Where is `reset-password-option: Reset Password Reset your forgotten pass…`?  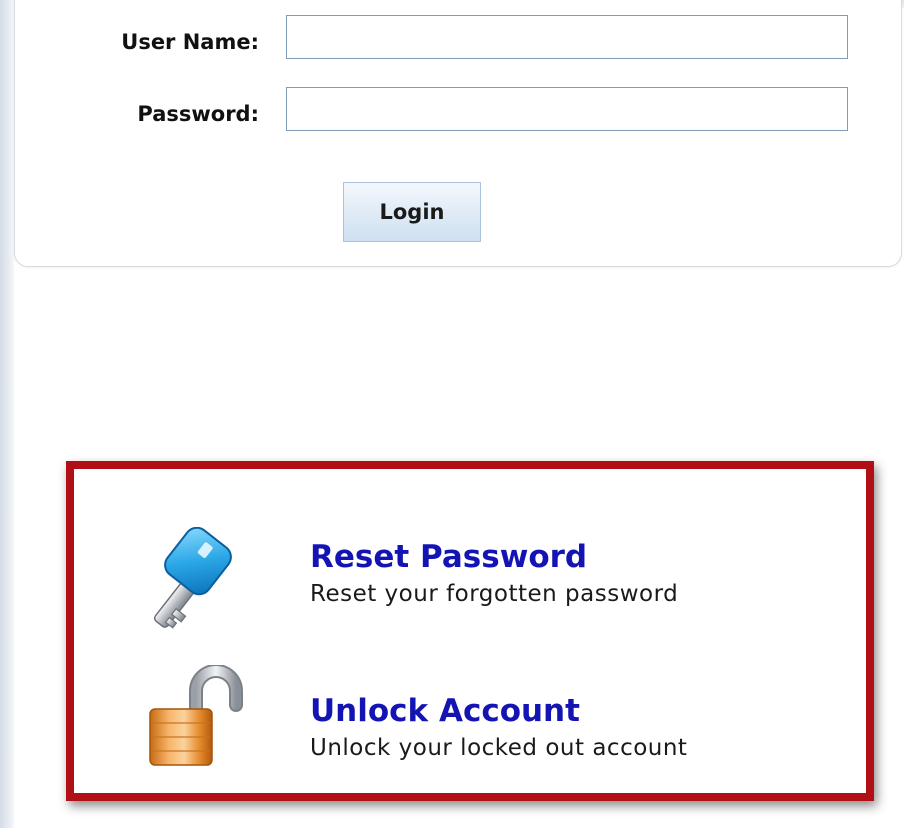 reset-password-option: Reset Password Reset your forgotten pass… is located at coordinates (482, 581).